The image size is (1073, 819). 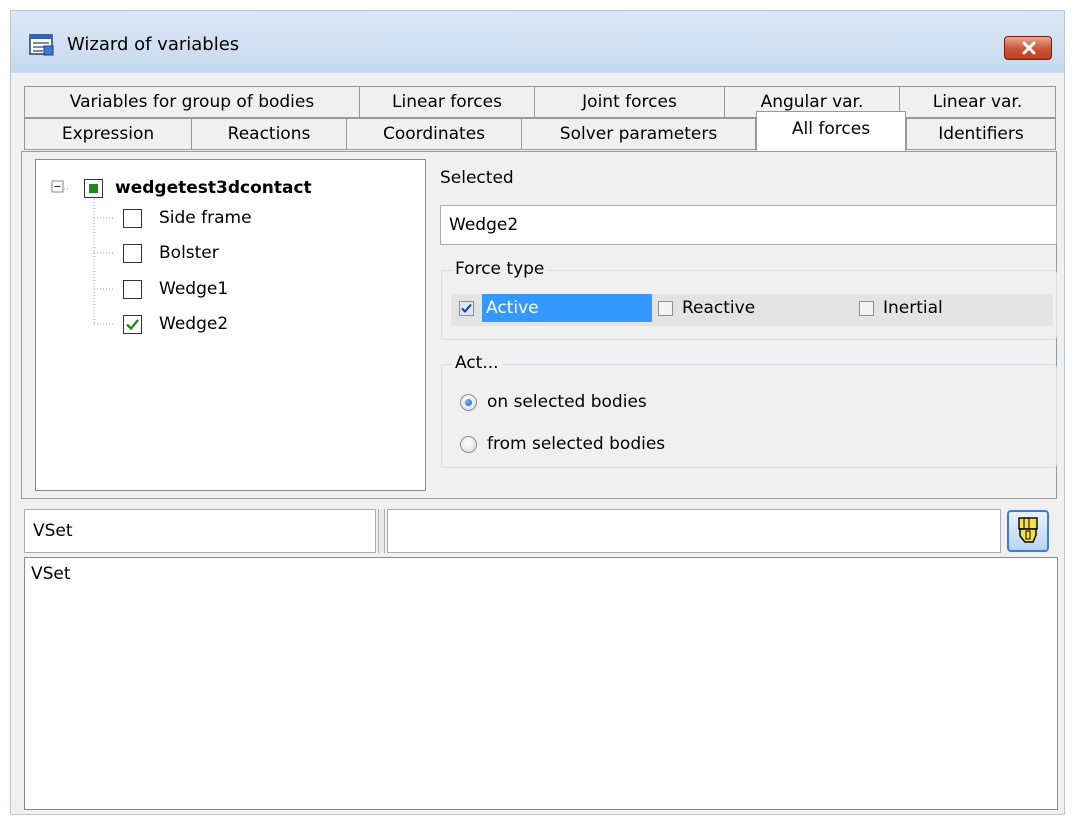 I want to click on splitter, so click(x=381, y=531).